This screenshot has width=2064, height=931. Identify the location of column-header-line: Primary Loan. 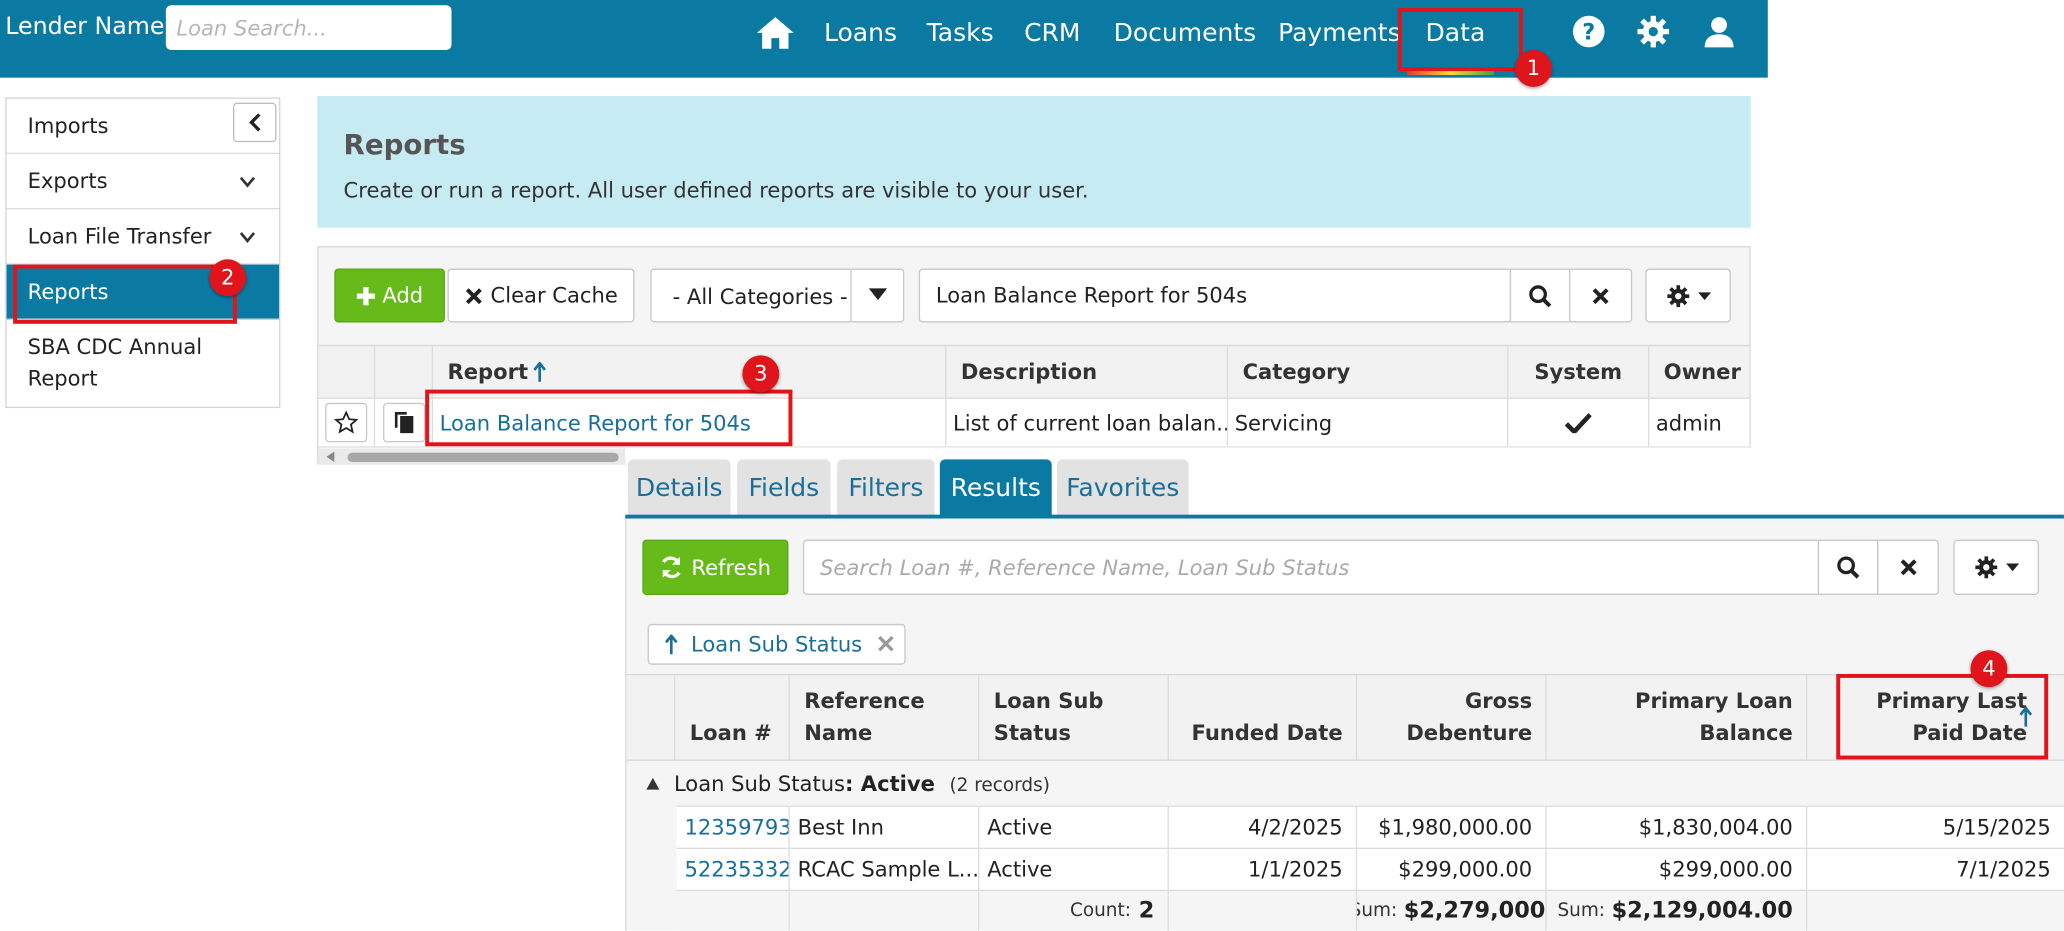
(1714, 701).